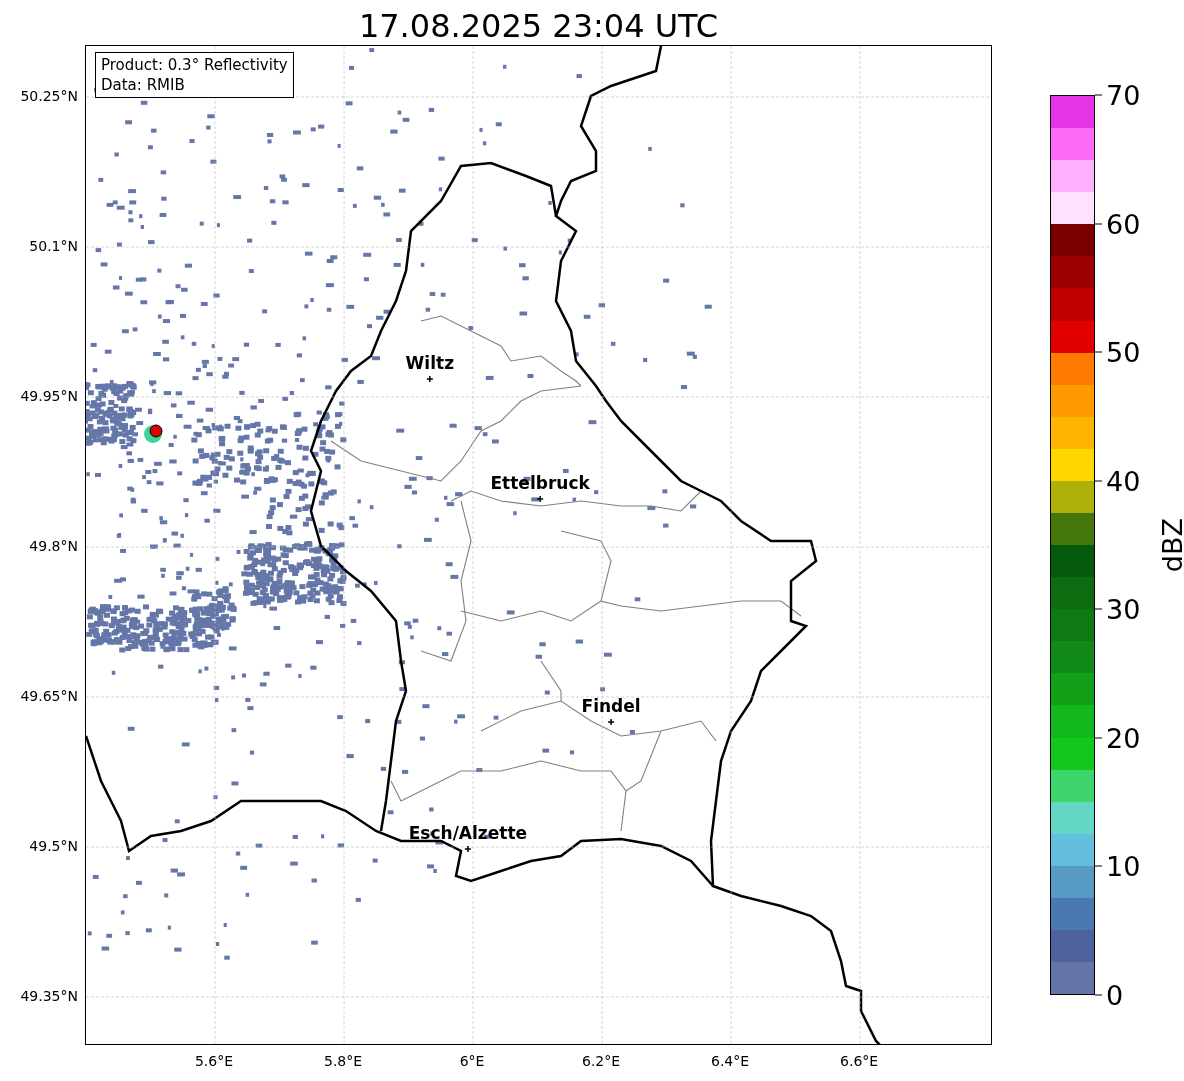  Describe the element at coordinates (1123, 609) in the screenshot. I see `colorbar-tick-label: 30` at that location.